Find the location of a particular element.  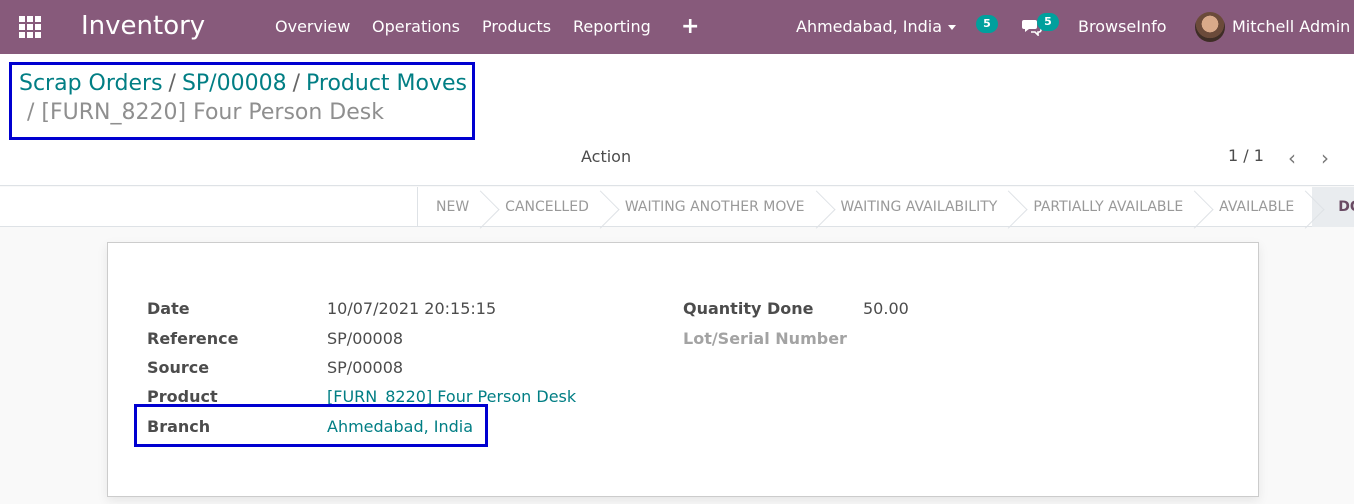

pager-previous-icon: ‹ is located at coordinates (1292, 158).